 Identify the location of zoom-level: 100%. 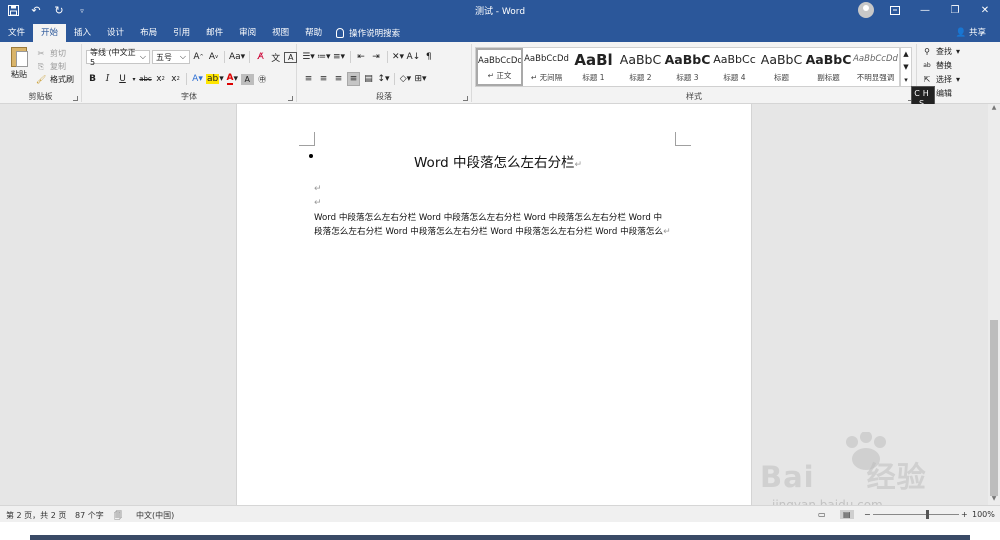
(983, 514).